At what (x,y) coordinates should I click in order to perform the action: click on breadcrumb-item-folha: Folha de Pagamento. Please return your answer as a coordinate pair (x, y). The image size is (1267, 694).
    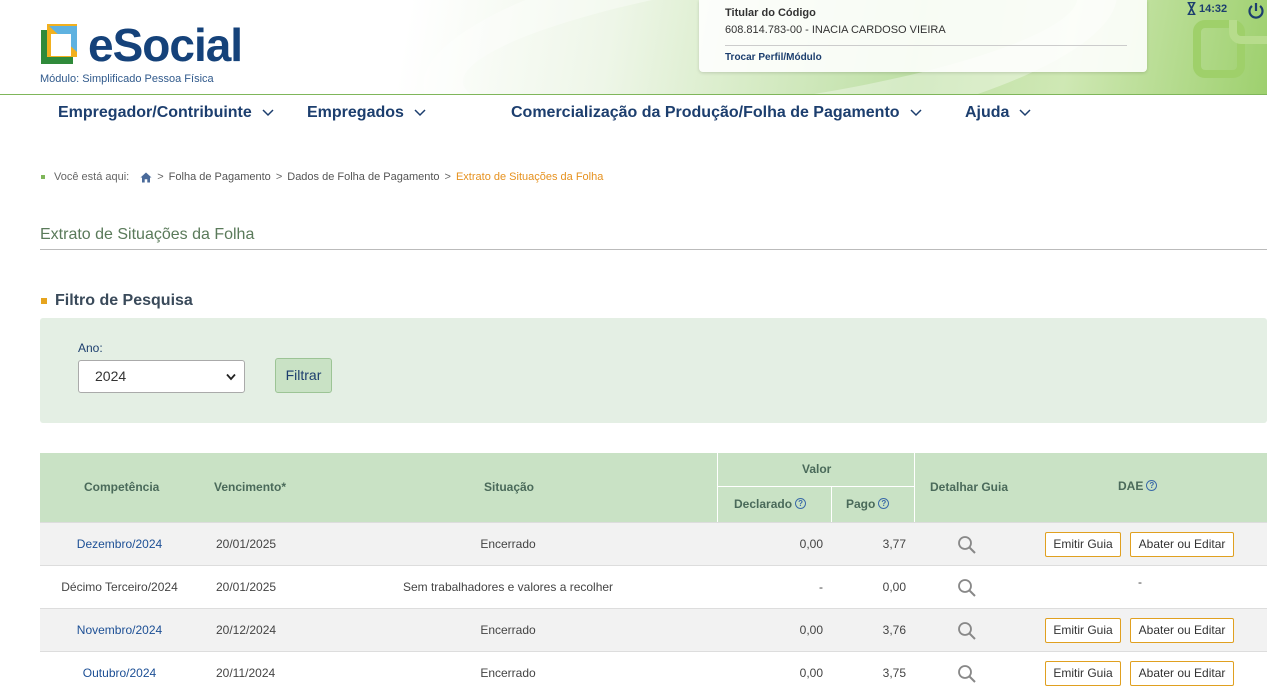
    Looking at the image, I should click on (220, 177).